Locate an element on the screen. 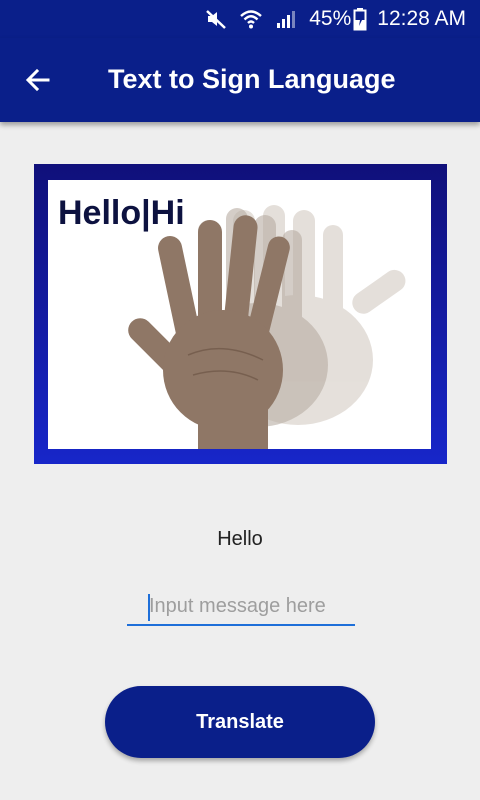 The width and height of the screenshot is (480, 800). image-caption: Hello|Hi is located at coordinates (121, 213).